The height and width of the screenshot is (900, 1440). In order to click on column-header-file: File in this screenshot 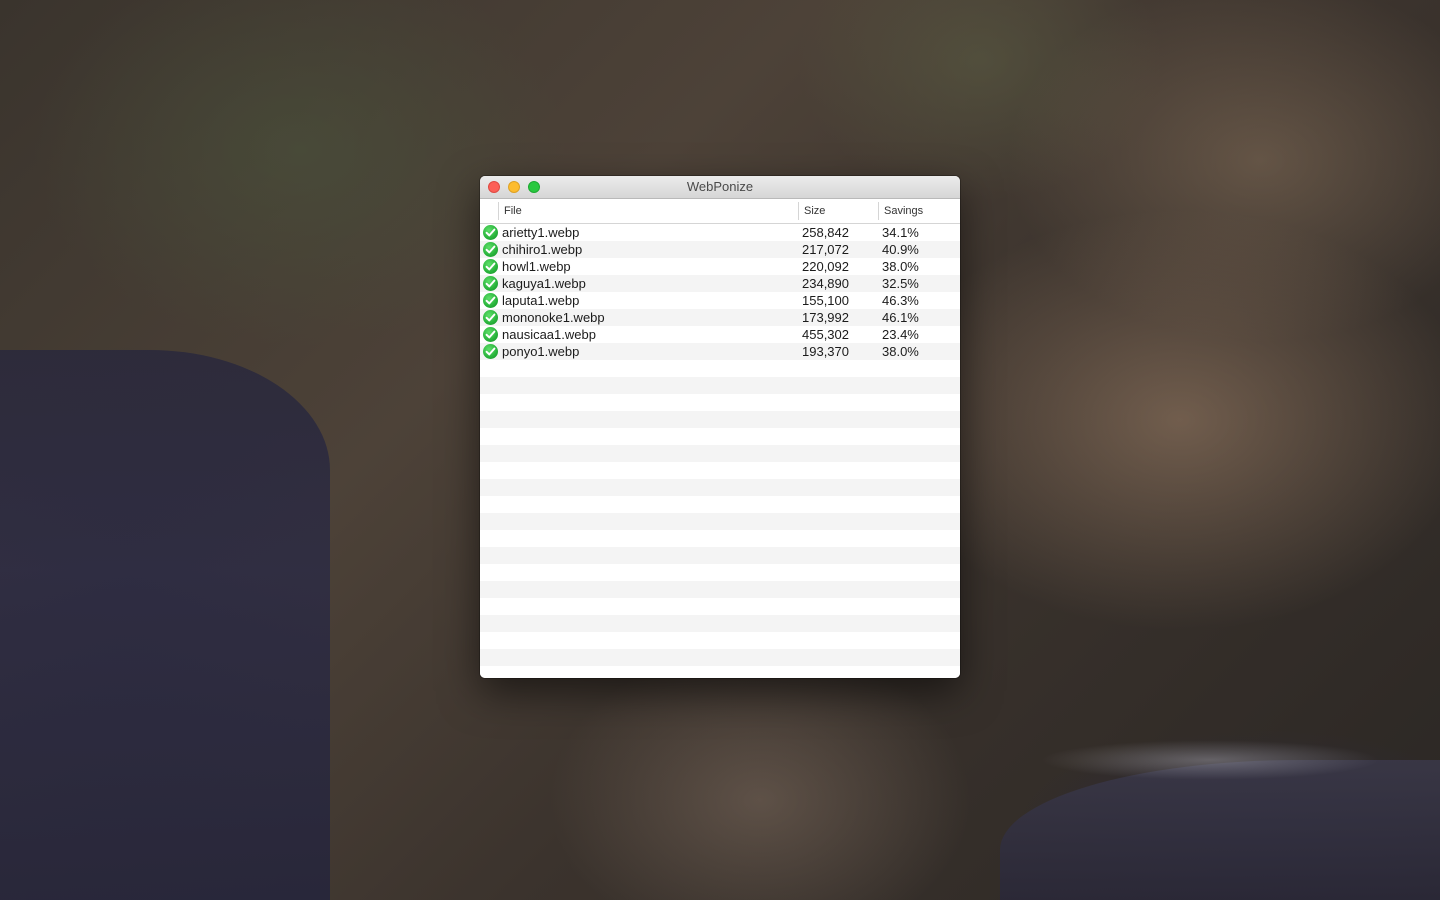, I will do `click(513, 211)`.